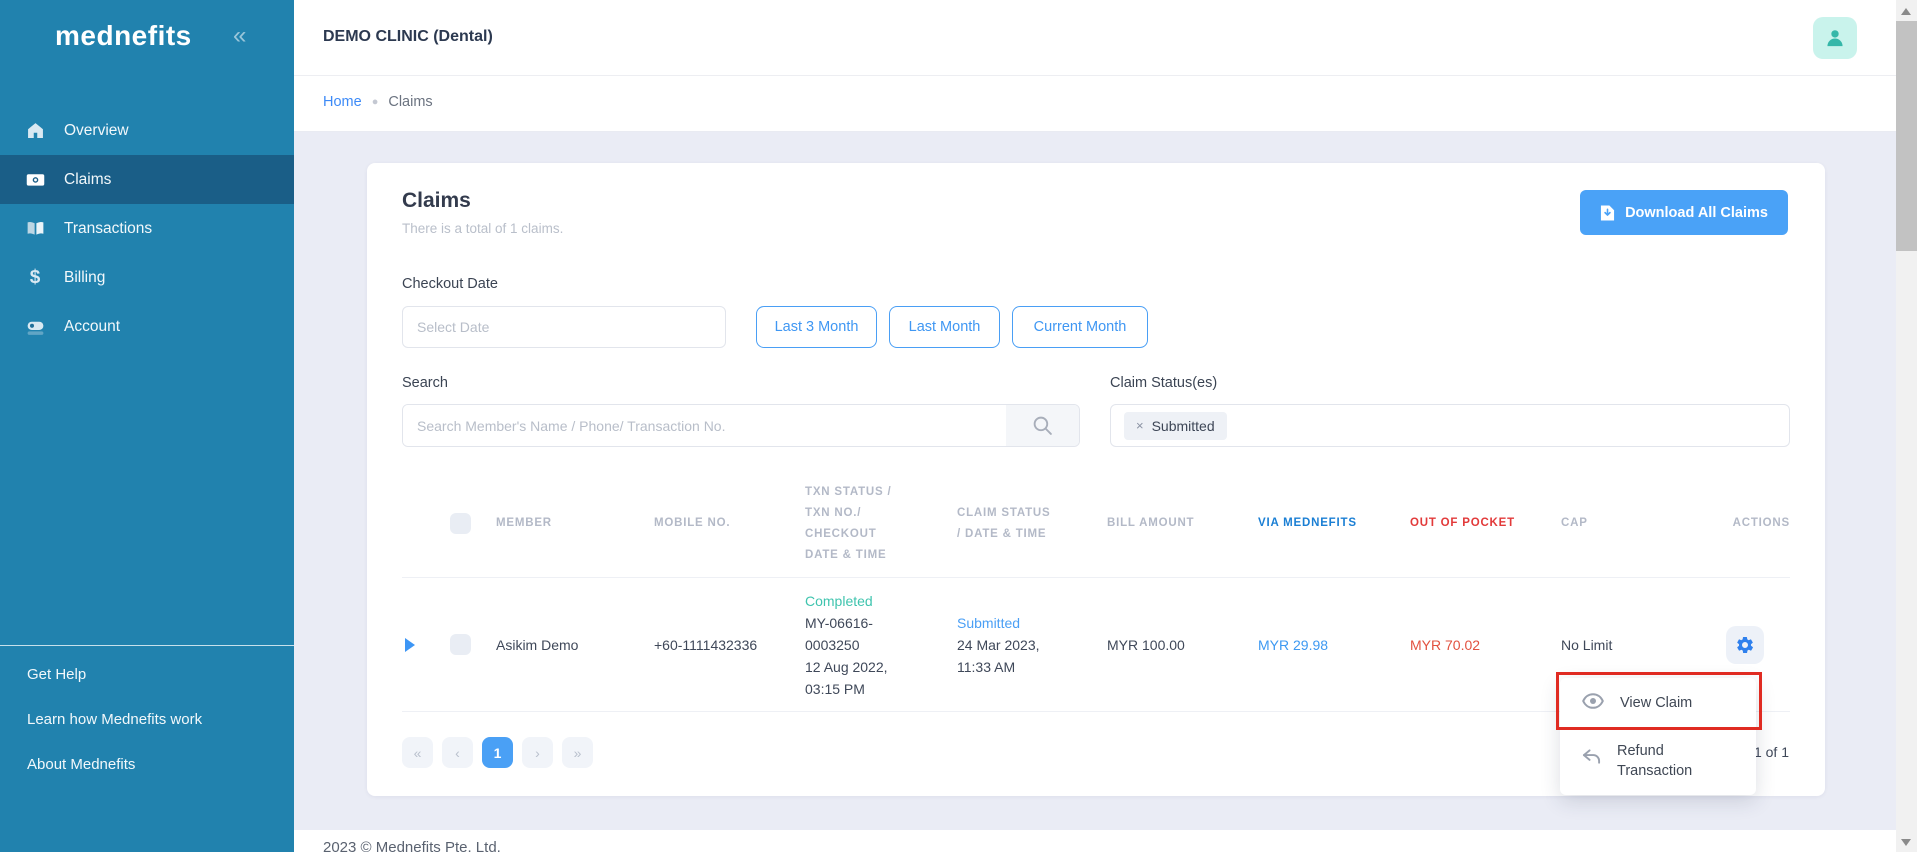  I want to click on download-button-label: Download All Claims, so click(1696, 212).